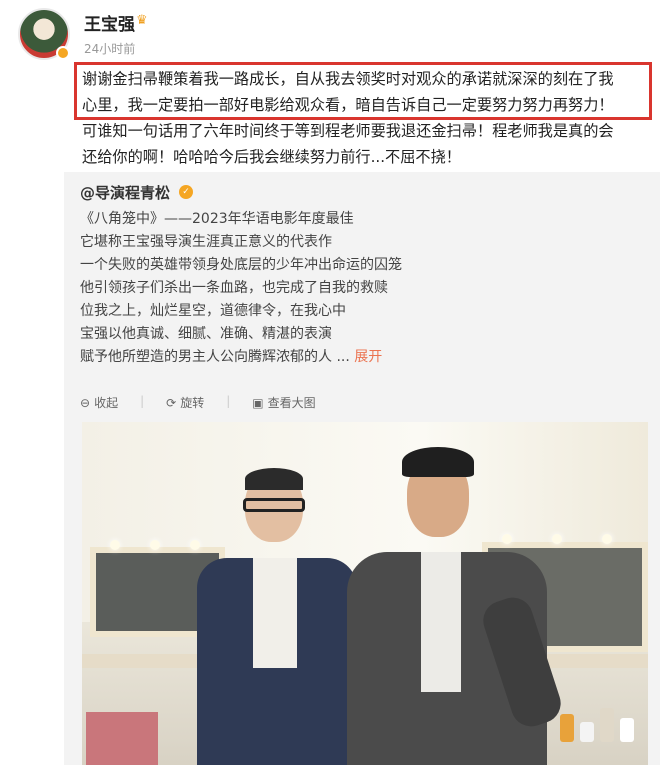 The image size is (660, 765). What do you see at coordinates (122, 738) in the screenshot?
I see `pink-chair` at bounding box center [122, 738].